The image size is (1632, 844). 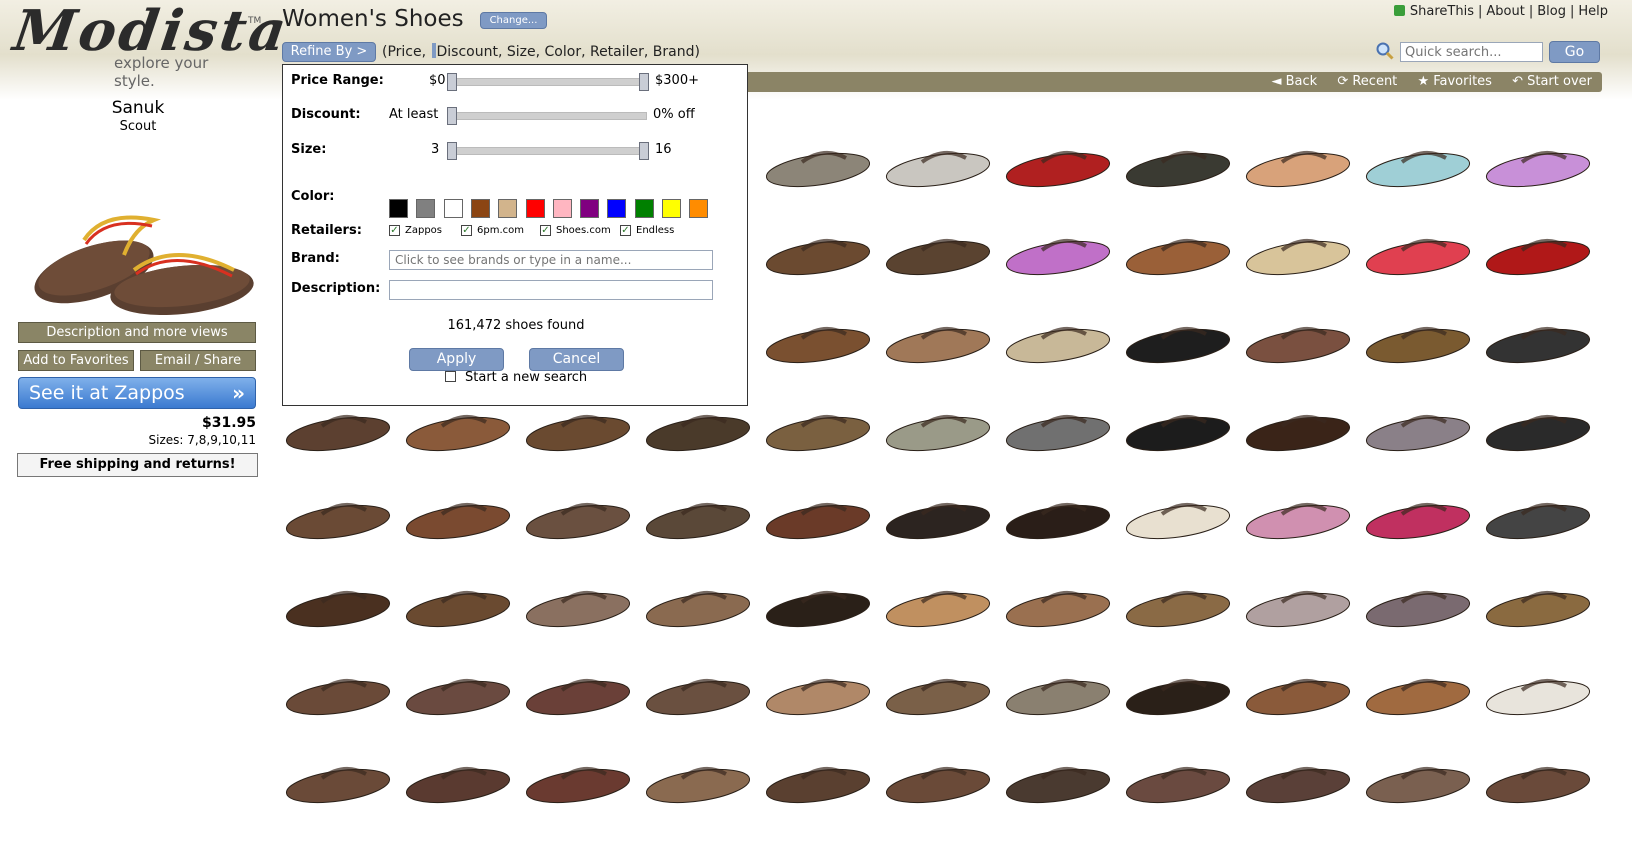 What do you see at coordinates (644, 151) in the screenshot?
I see `size-max-handle` at bounding box center [644, 151].